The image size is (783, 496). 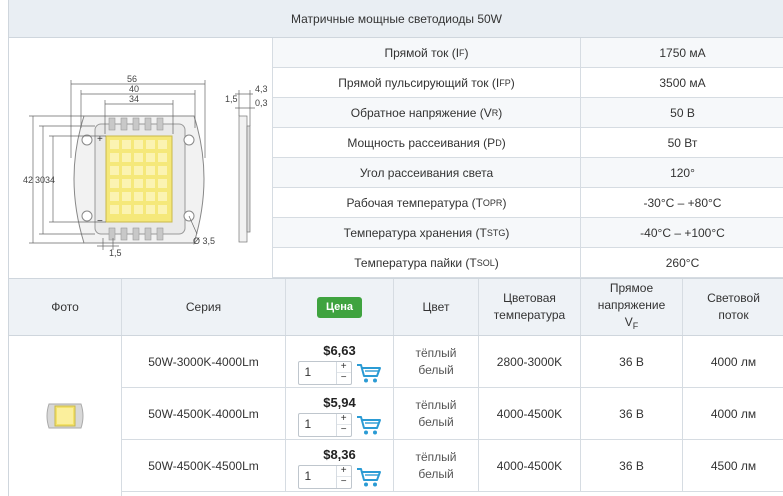 I want to click on spec-param: Температура пайки (T SOL), so click(x=427, y=262).